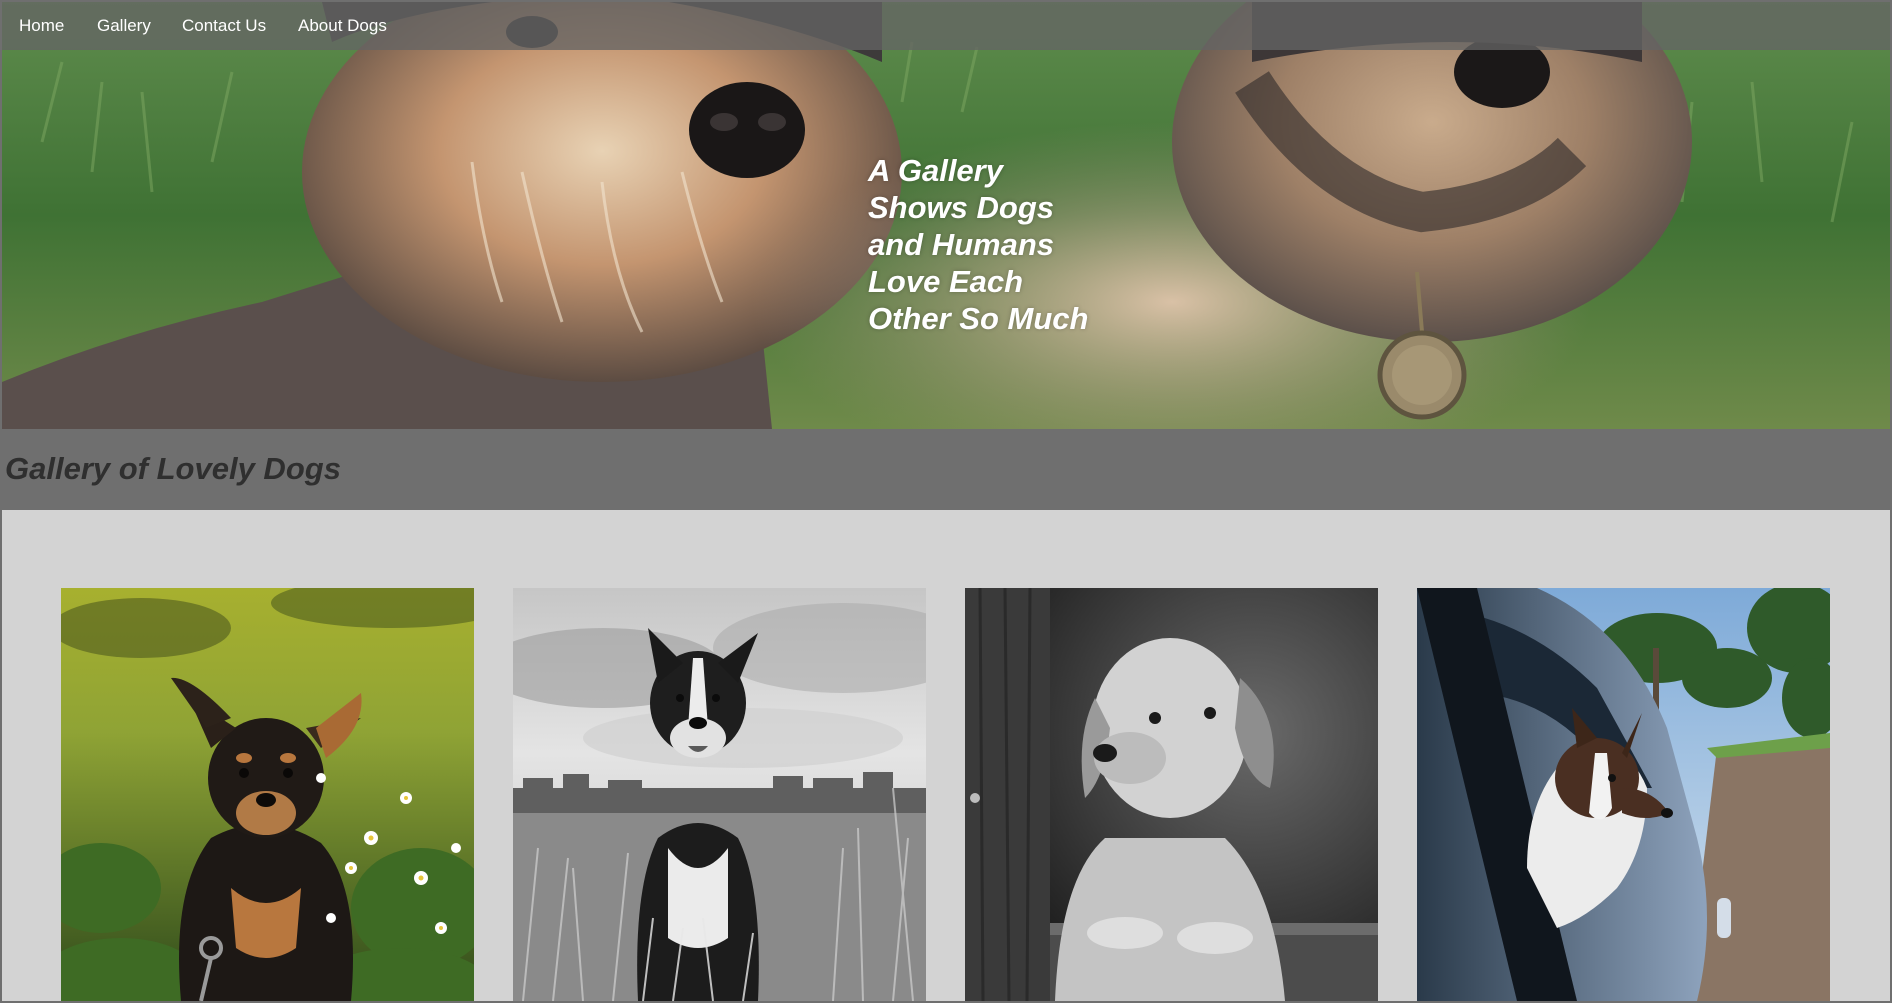 This screenshot has height=1003, width=1892. Describe the element at coordinates (961, 244) in the screenshot. I see `hero-line: and Humans` at that location.